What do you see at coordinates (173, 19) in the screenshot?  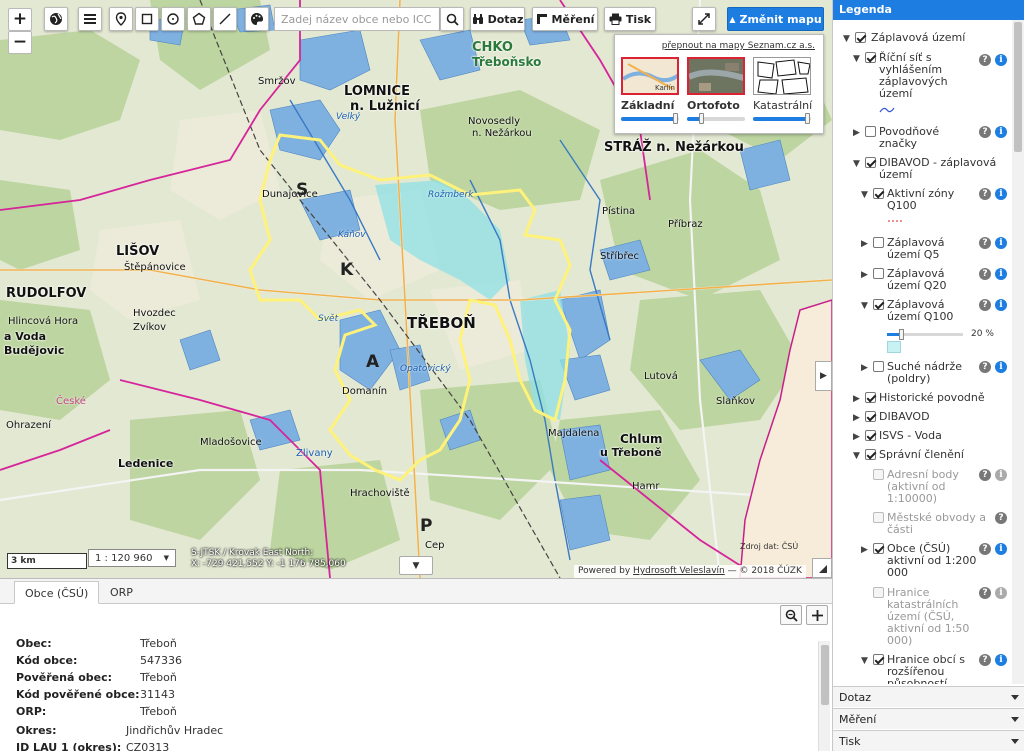 I see `draw-circle-button` at bounding box center [173, 19].